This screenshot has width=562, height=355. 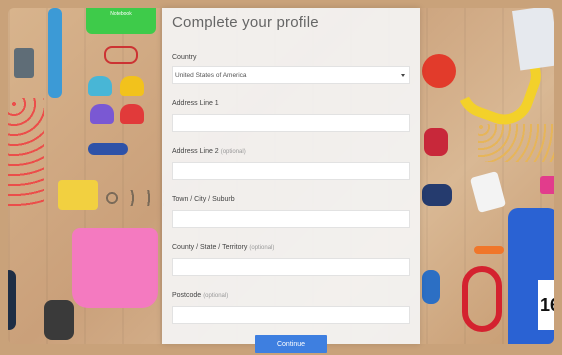 I want to click on red-heart-box, so click(x=132, y=114).